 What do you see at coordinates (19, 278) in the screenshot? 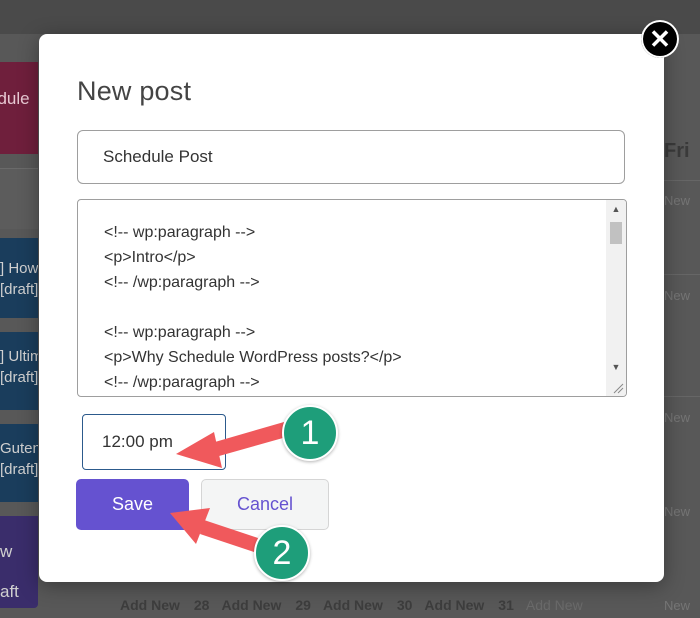
I see `calendar-event-how: ] How [draft]` at bounding box center [19, 278].